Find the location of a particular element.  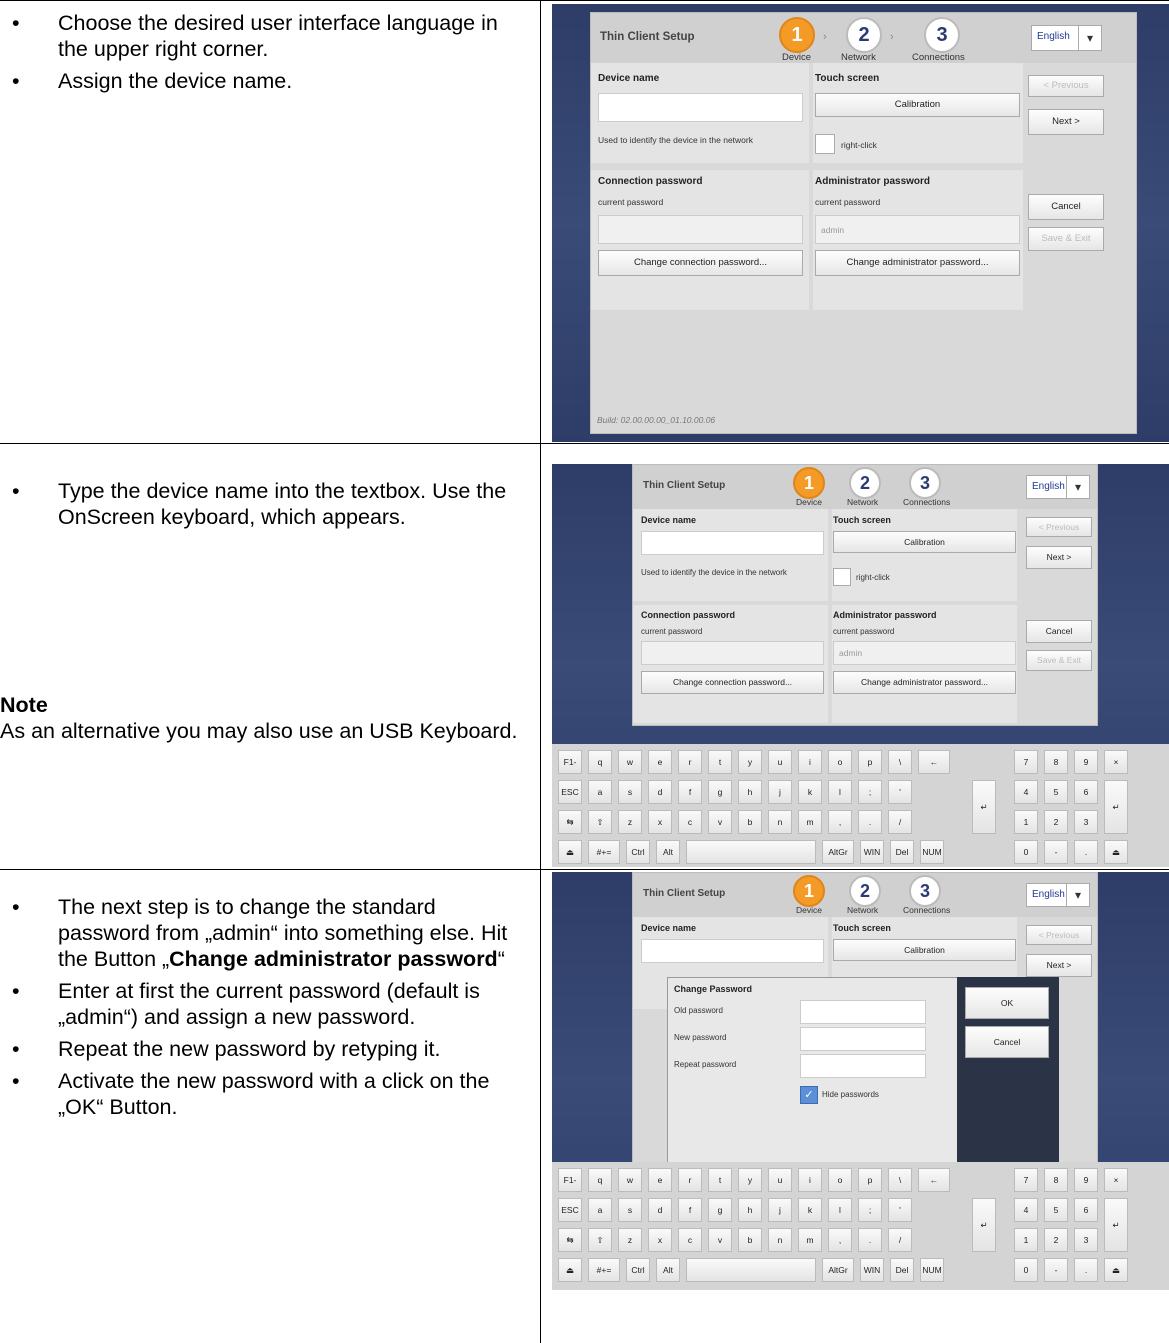

keyboard-key: NUM is located at coordinates (932, 852).